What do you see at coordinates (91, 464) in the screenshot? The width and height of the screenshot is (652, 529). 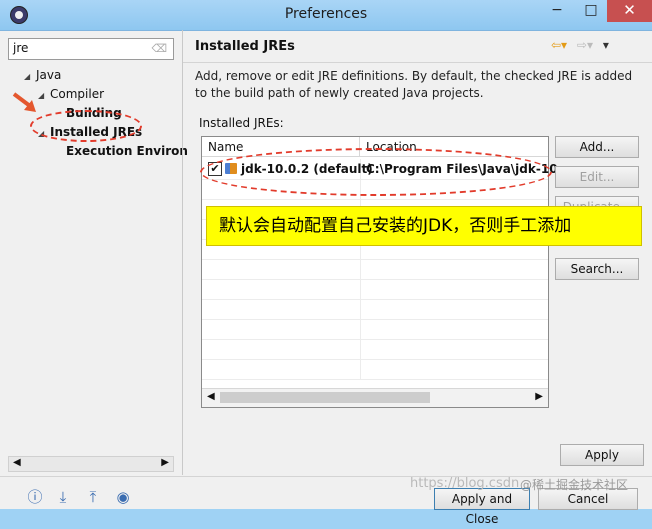 I see `tree-horizontal-scrollbar: ◀ ▶` at bounding box center [91, 464].